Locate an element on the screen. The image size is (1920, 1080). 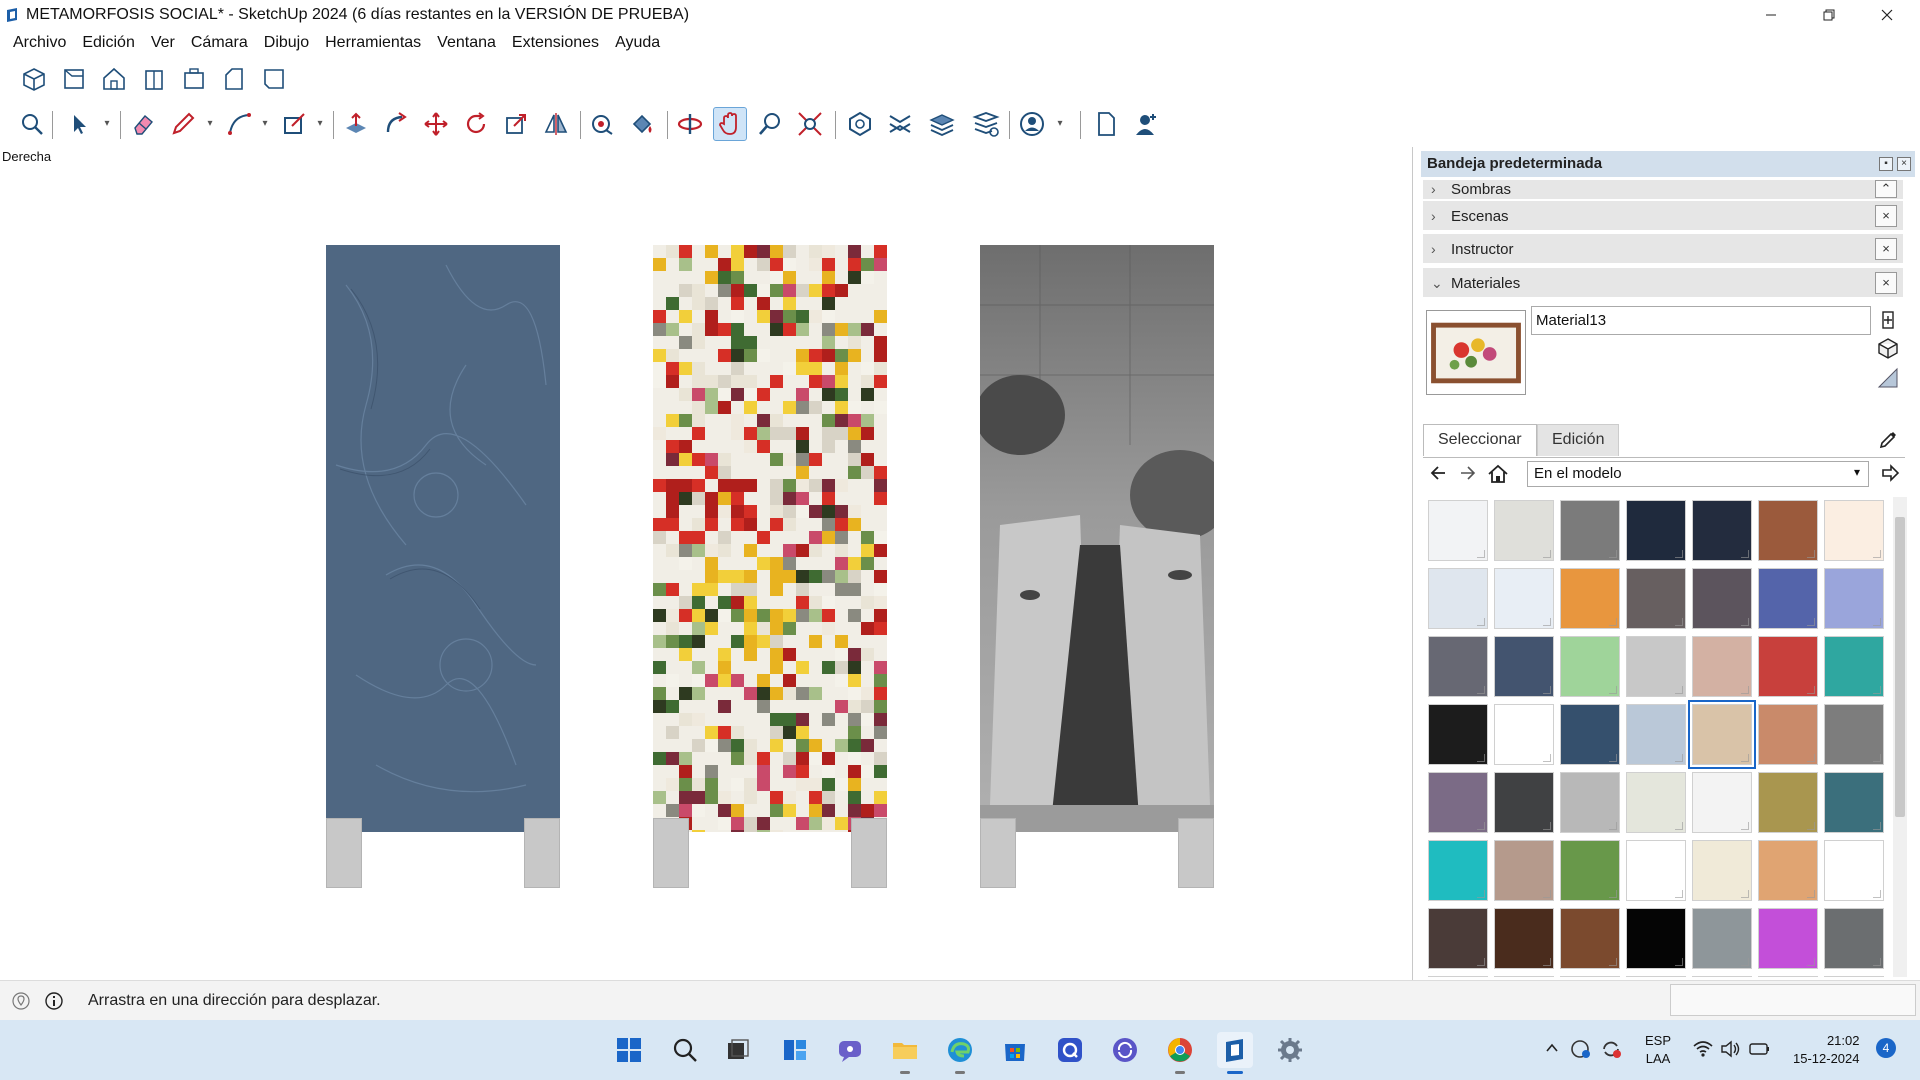
orbit-icon is located at coordinates (690, 124).